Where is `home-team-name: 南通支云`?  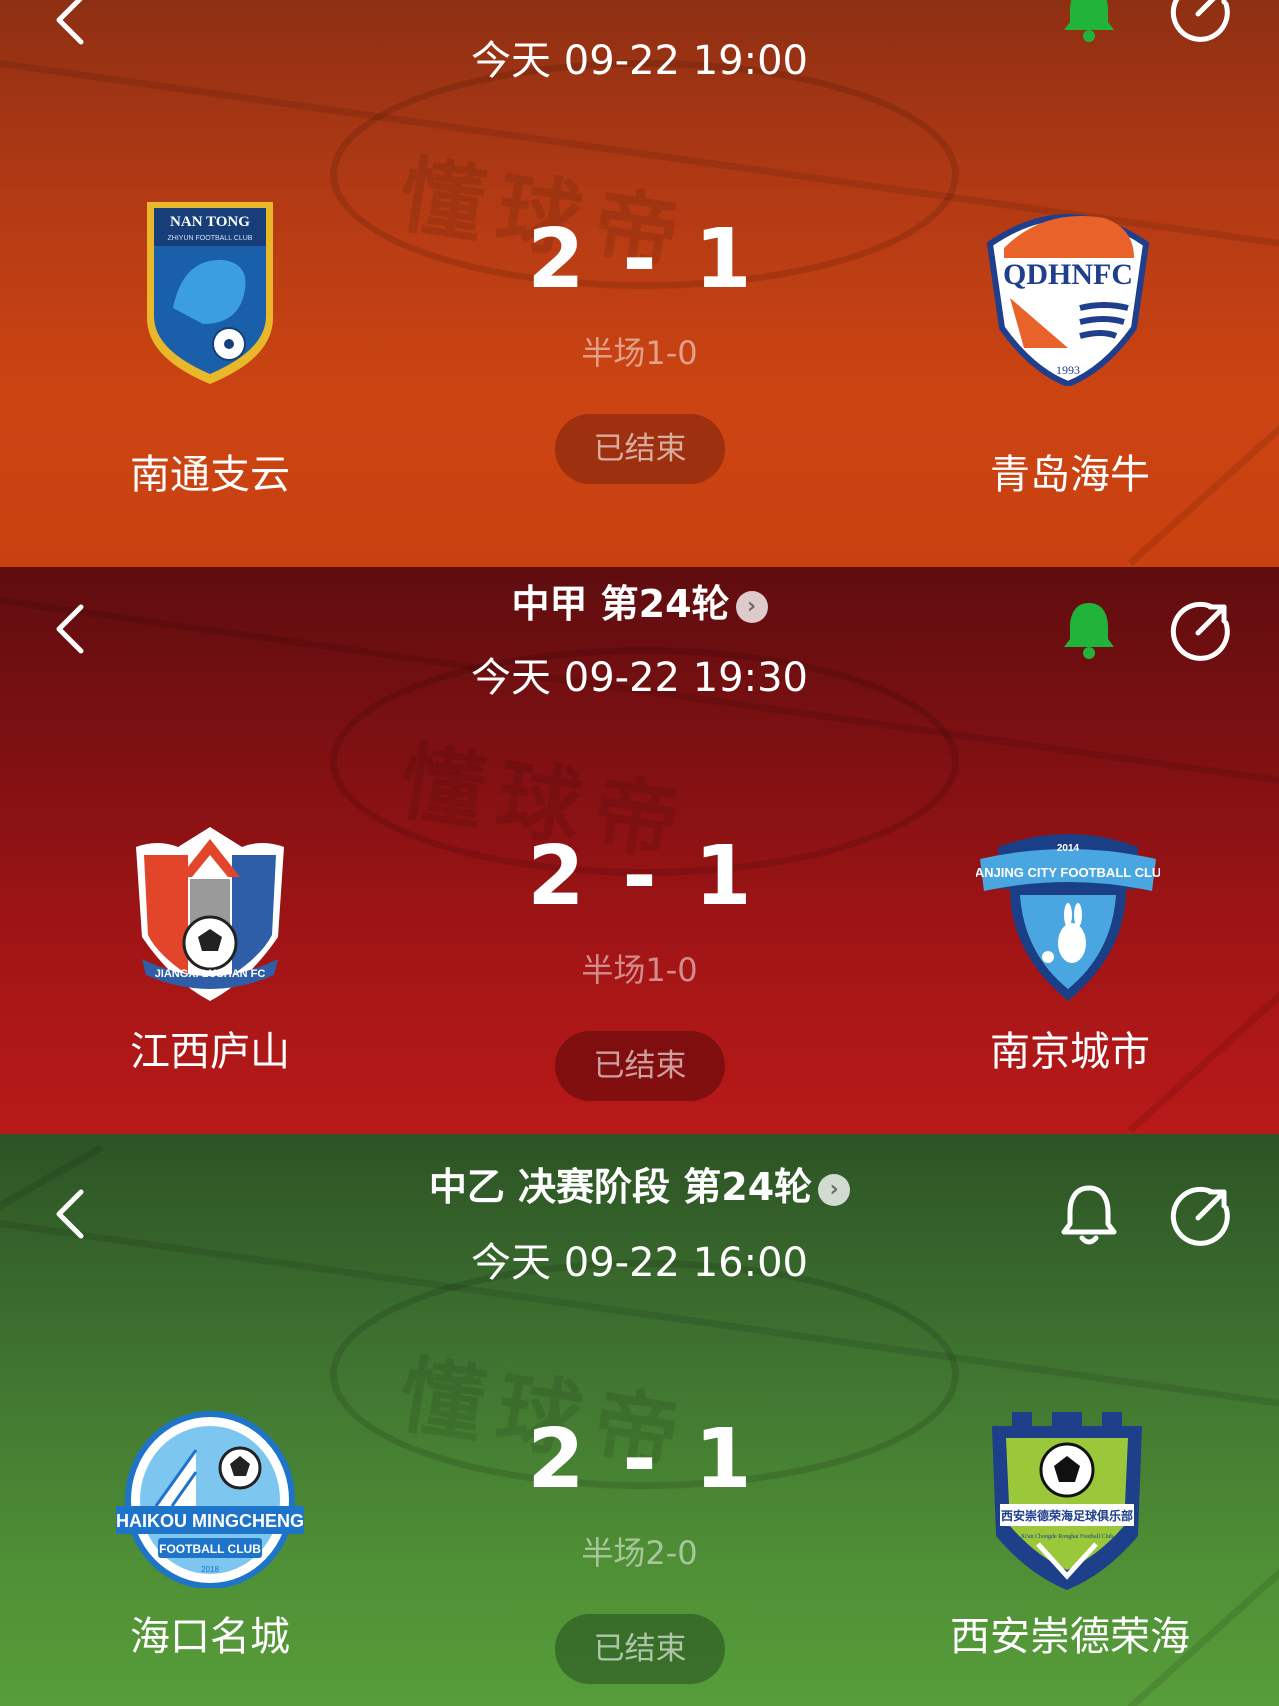
home-team-name: 南通支云 is located at coordinates (210, 471).